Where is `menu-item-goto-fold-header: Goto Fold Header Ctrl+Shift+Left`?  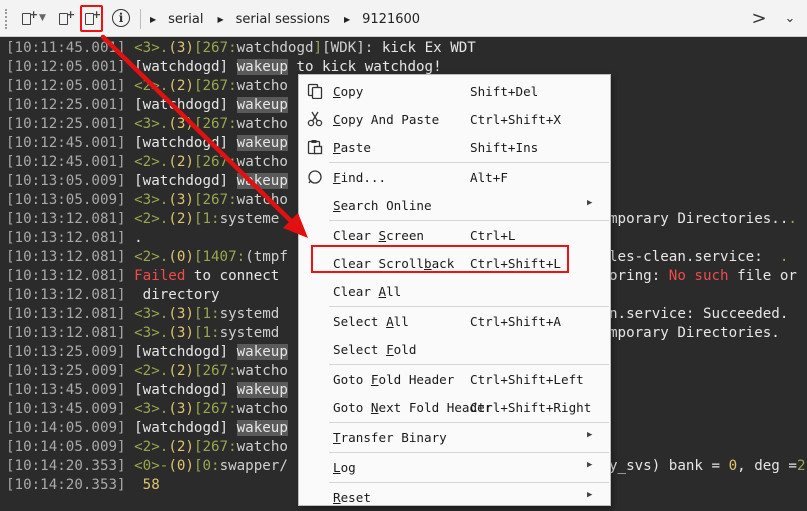 menu-item-goto-fold-header: Goto Fold Header Ctrl+Shift+Left is located at coordinates (454, 379).